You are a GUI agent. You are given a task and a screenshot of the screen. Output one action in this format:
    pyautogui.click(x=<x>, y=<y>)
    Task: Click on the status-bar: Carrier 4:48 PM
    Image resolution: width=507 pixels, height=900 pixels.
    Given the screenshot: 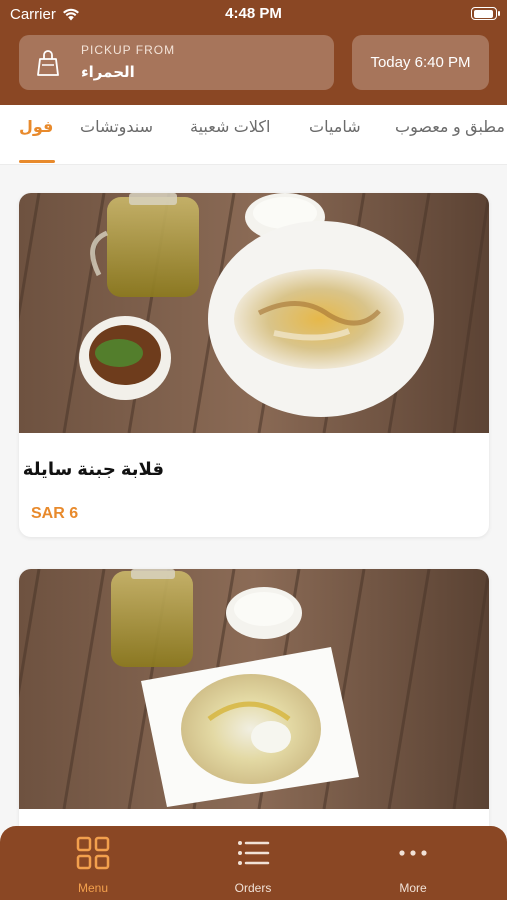 What is the action you would take?
    pyautogui.click(x=253, y=14)
    